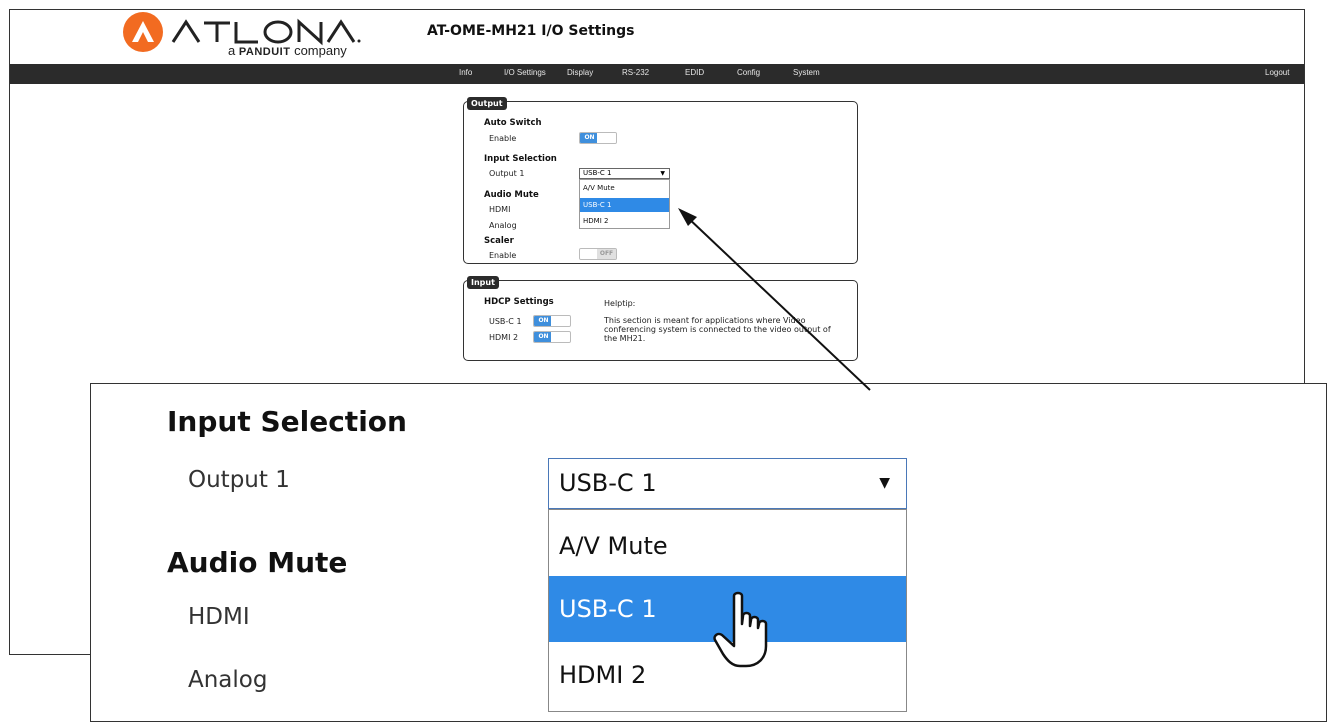 This screenshot has width=1327, height=722. Describe the element at coordinates (503, 138) in the screenshot. I see `auto-switch-enable-label: Enable` at that location.